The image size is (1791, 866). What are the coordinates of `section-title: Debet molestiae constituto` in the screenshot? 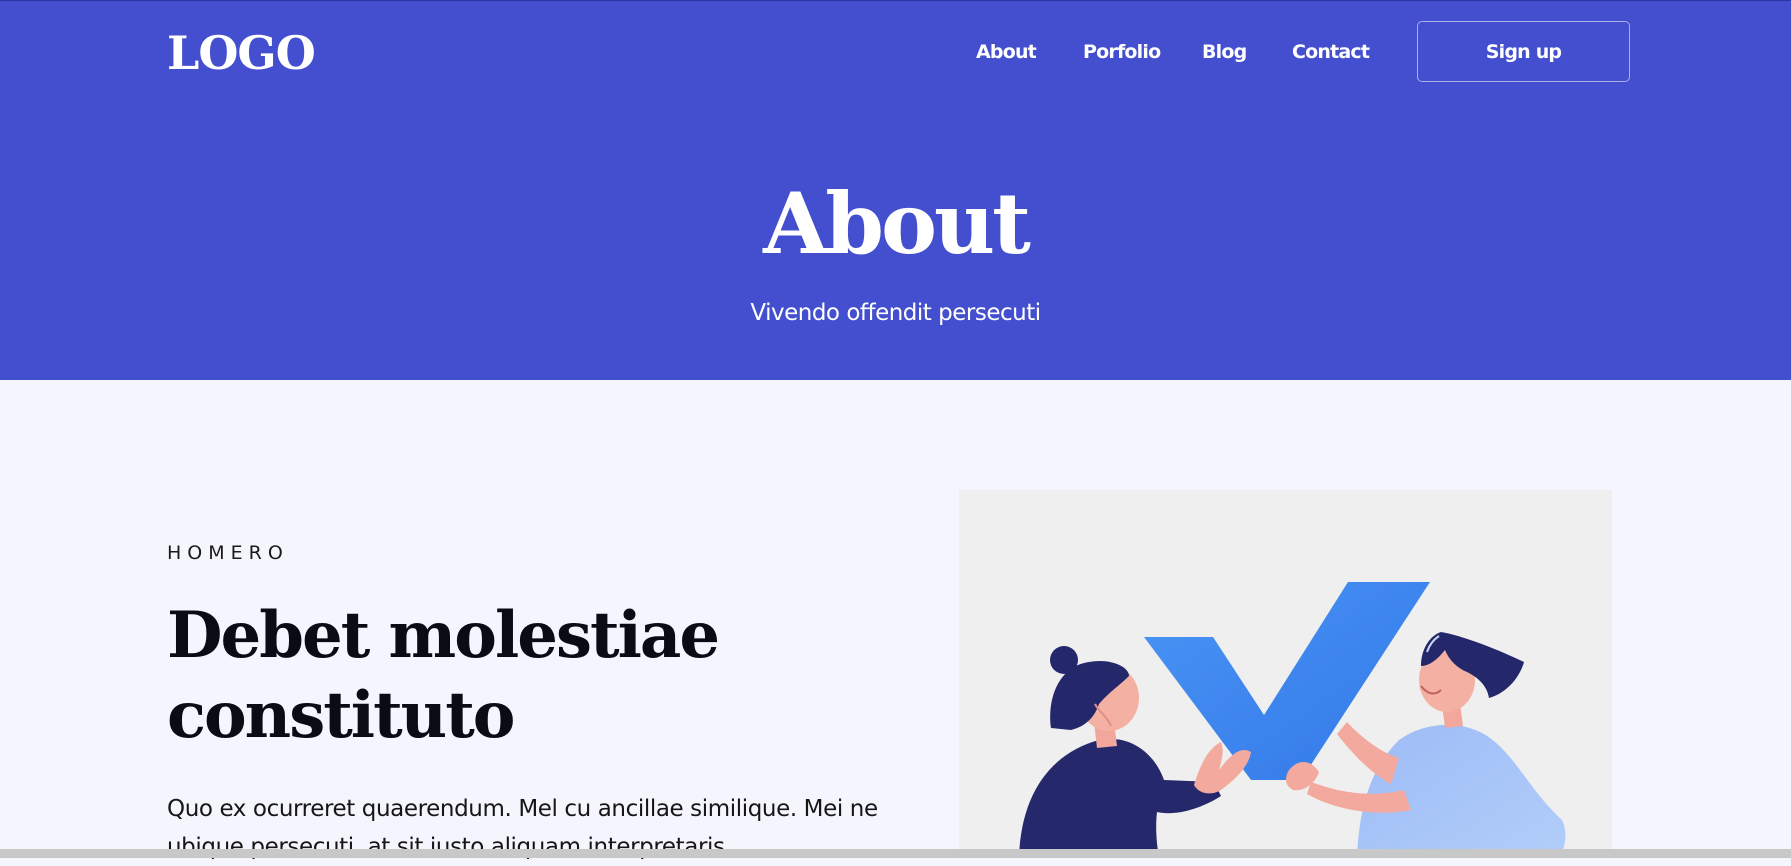 It's located at (443, 675).